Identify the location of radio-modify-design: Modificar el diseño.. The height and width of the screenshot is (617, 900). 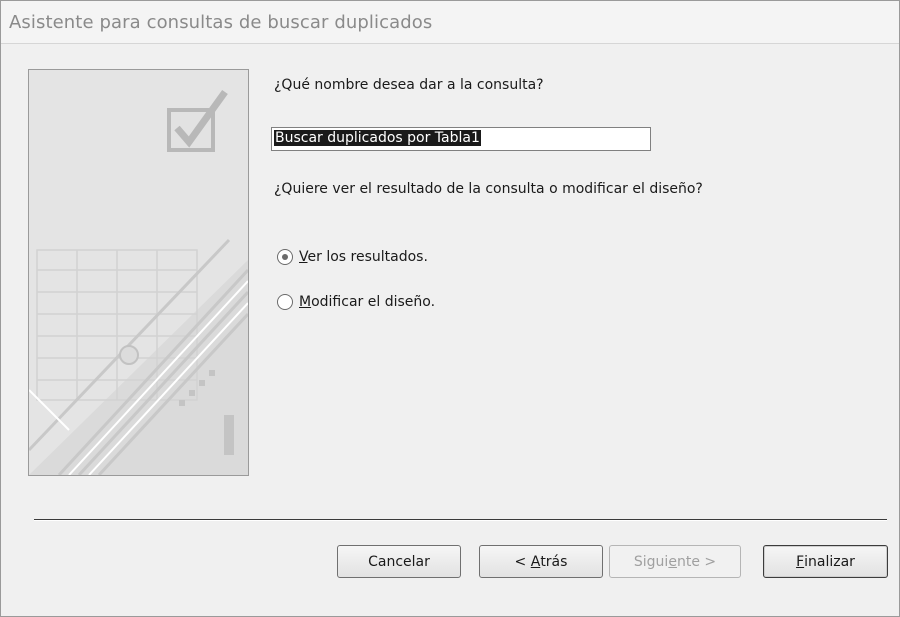
(356, 302).